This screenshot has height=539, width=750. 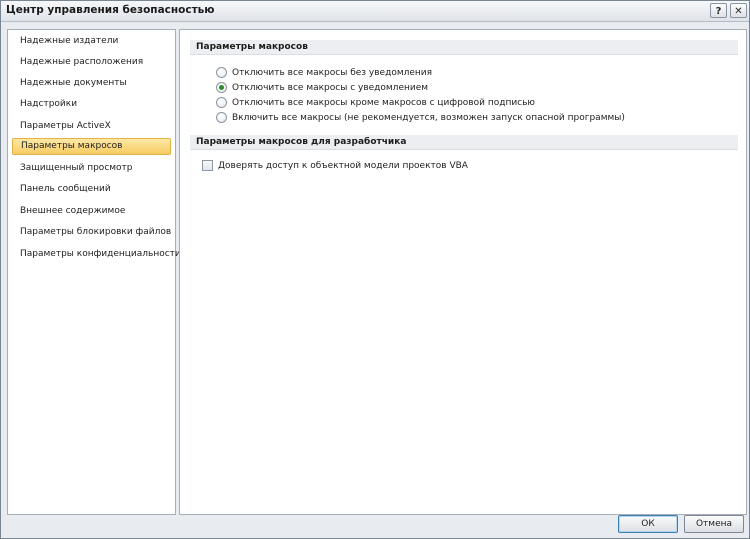 I want to click on radio-label: Отключить все макросы без уведомления, so click(x=332, y=73).